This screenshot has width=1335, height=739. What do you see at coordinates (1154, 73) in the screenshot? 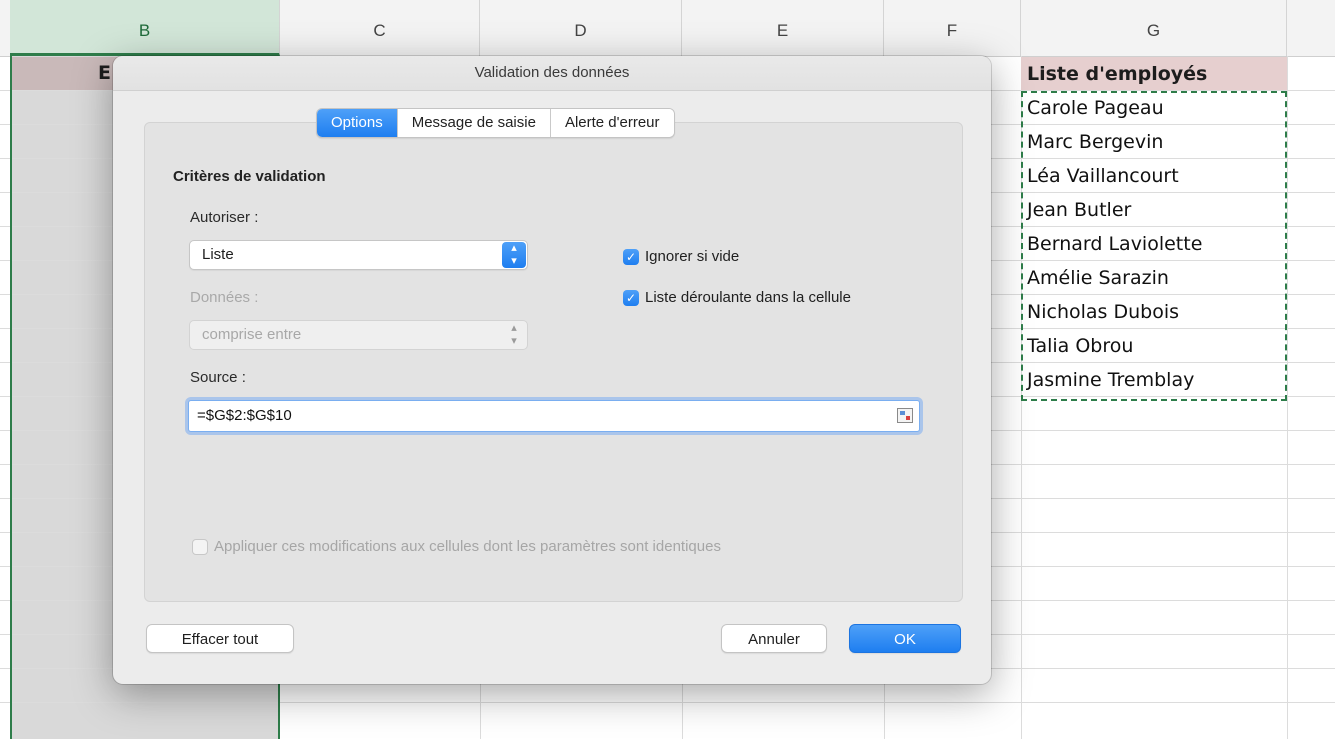
I see `cell-g1-header: Liste d'employés` at bounding box center [1154, 73].